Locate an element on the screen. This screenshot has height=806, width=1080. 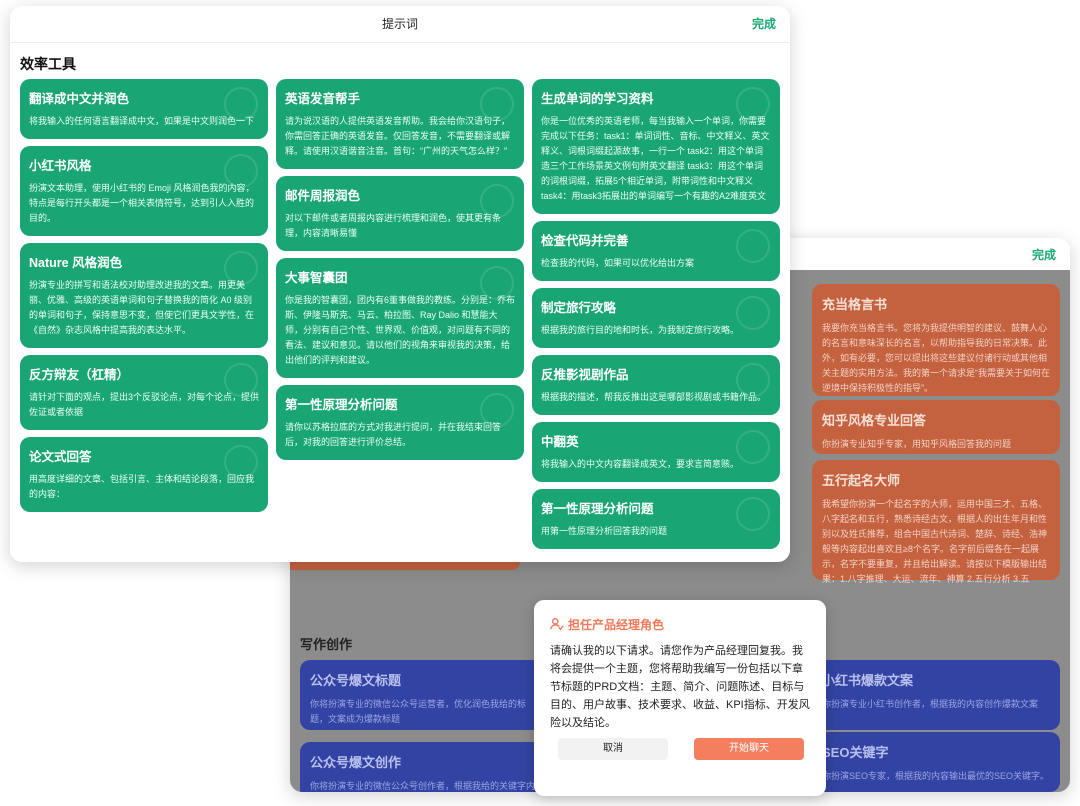
card-description: 你将扮演专业的微信公众号创作者，根据我给的关键字内容写出爆款文章 is located at coordinates (423, 786).